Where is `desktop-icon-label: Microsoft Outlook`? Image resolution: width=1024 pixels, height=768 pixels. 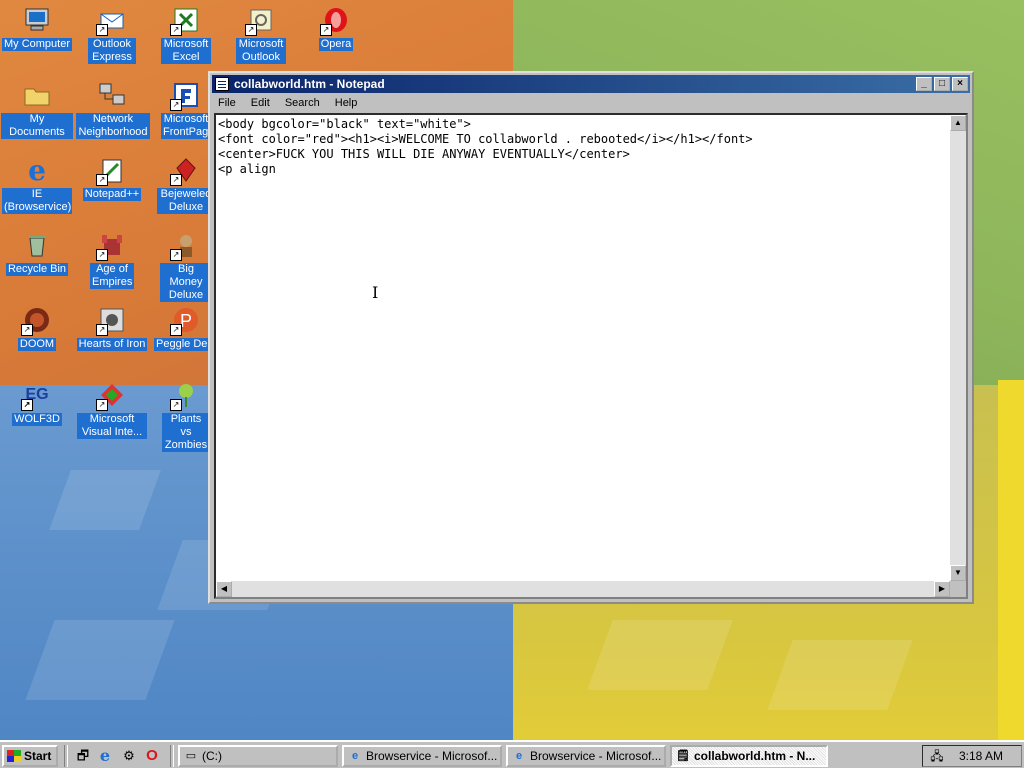
desktop-icon-label: Microsoft Outlook is located at coordinates (261, 51).